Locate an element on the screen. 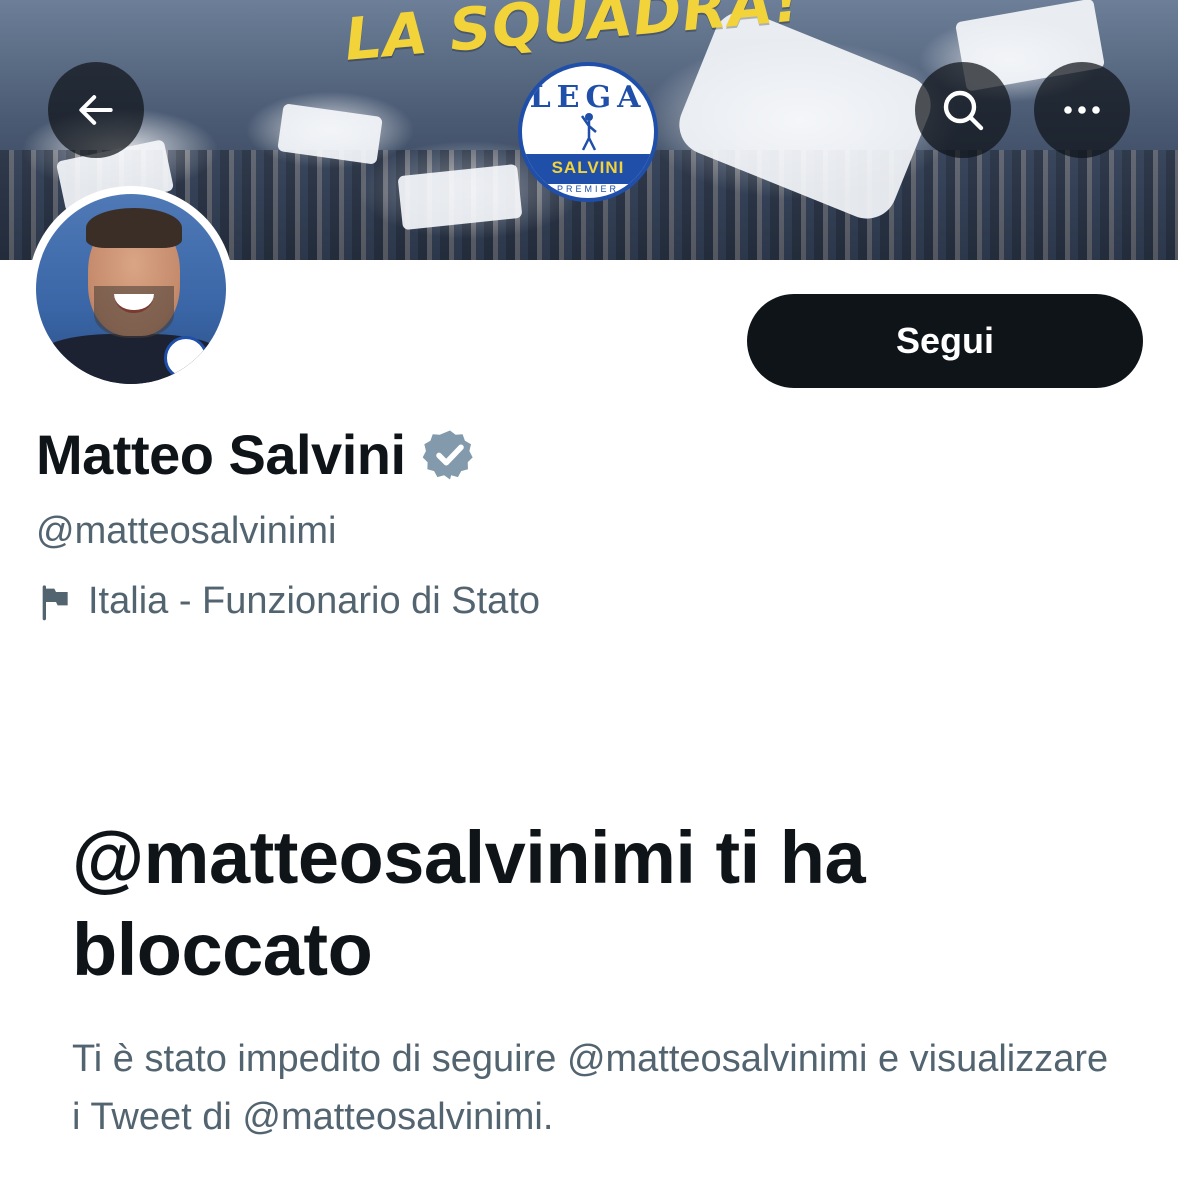 The image size is (1178, 1178). profile-bio: Italia - Funzionario di Stato is located at coordinates (288, 601).